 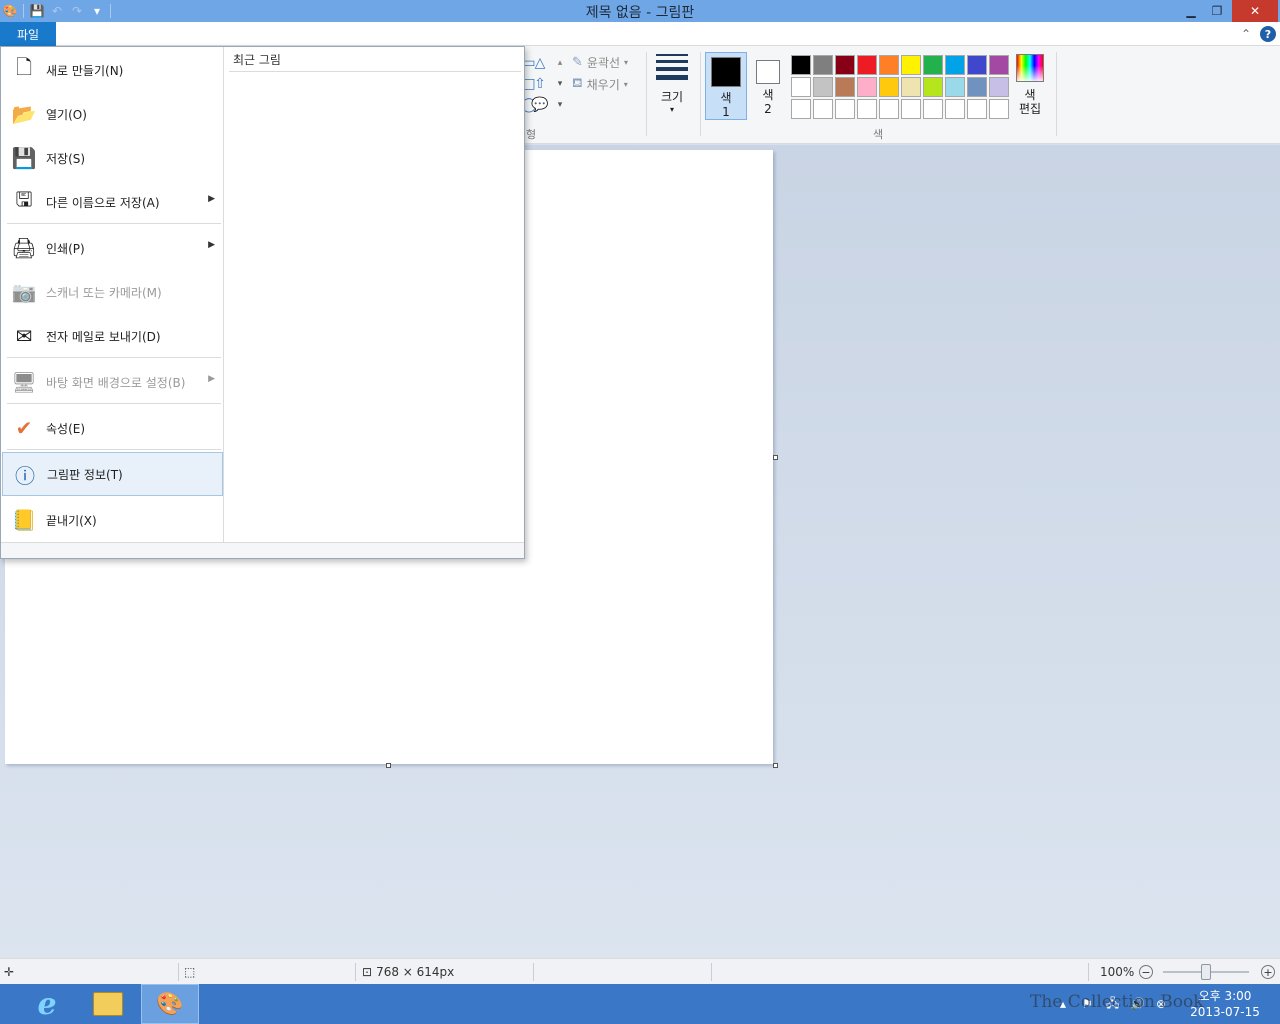 I want to click on status-divider, so click(x=533, y=972).